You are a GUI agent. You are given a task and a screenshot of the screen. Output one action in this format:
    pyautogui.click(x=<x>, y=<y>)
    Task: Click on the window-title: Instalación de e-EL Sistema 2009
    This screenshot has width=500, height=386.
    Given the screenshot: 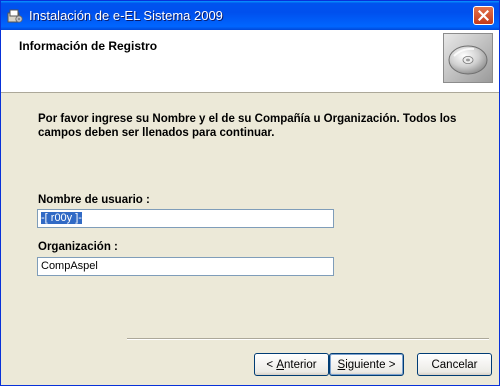 What is the action you would take?
    pyautogui.click(x=126, y=15)
    